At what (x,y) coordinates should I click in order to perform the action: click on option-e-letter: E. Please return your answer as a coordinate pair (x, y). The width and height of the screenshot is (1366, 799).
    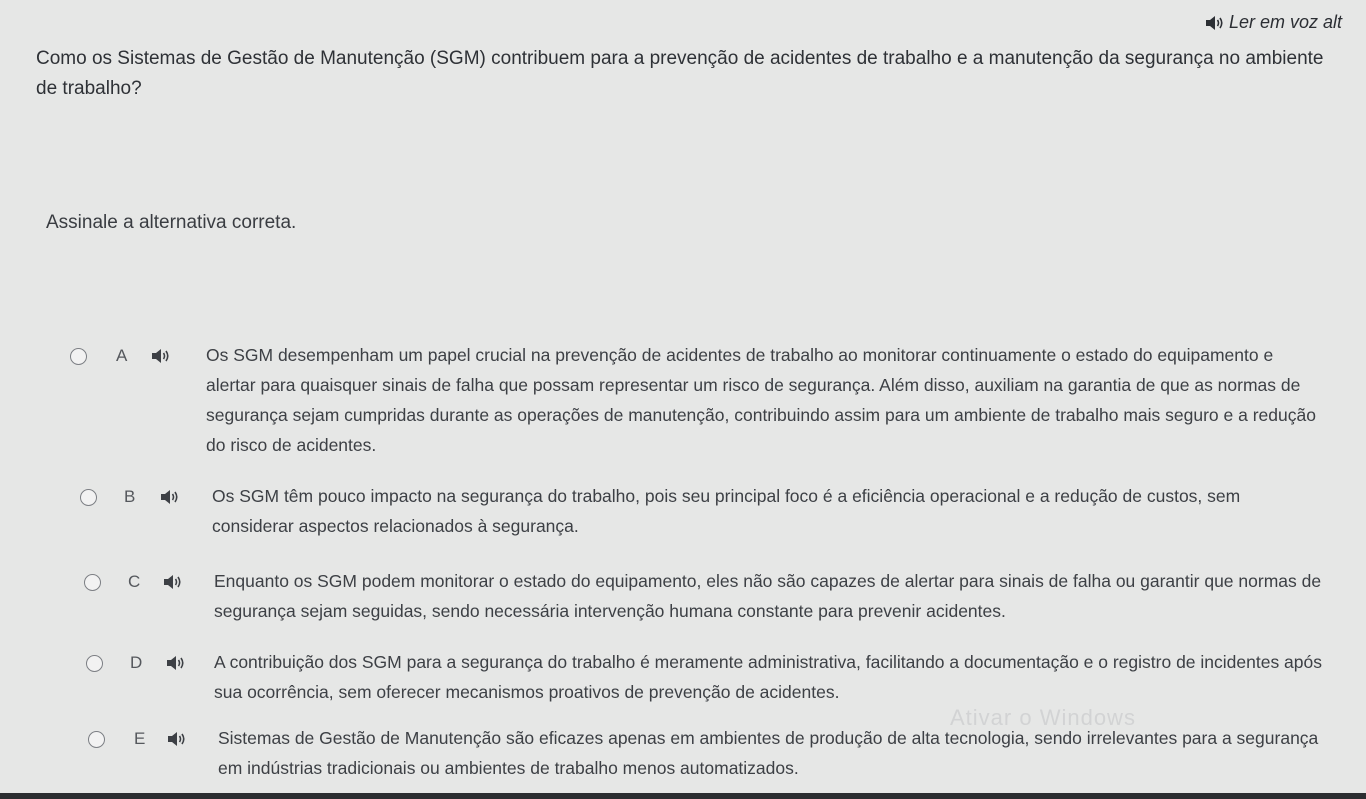
    Looking at the image, I should click on (140, 738).